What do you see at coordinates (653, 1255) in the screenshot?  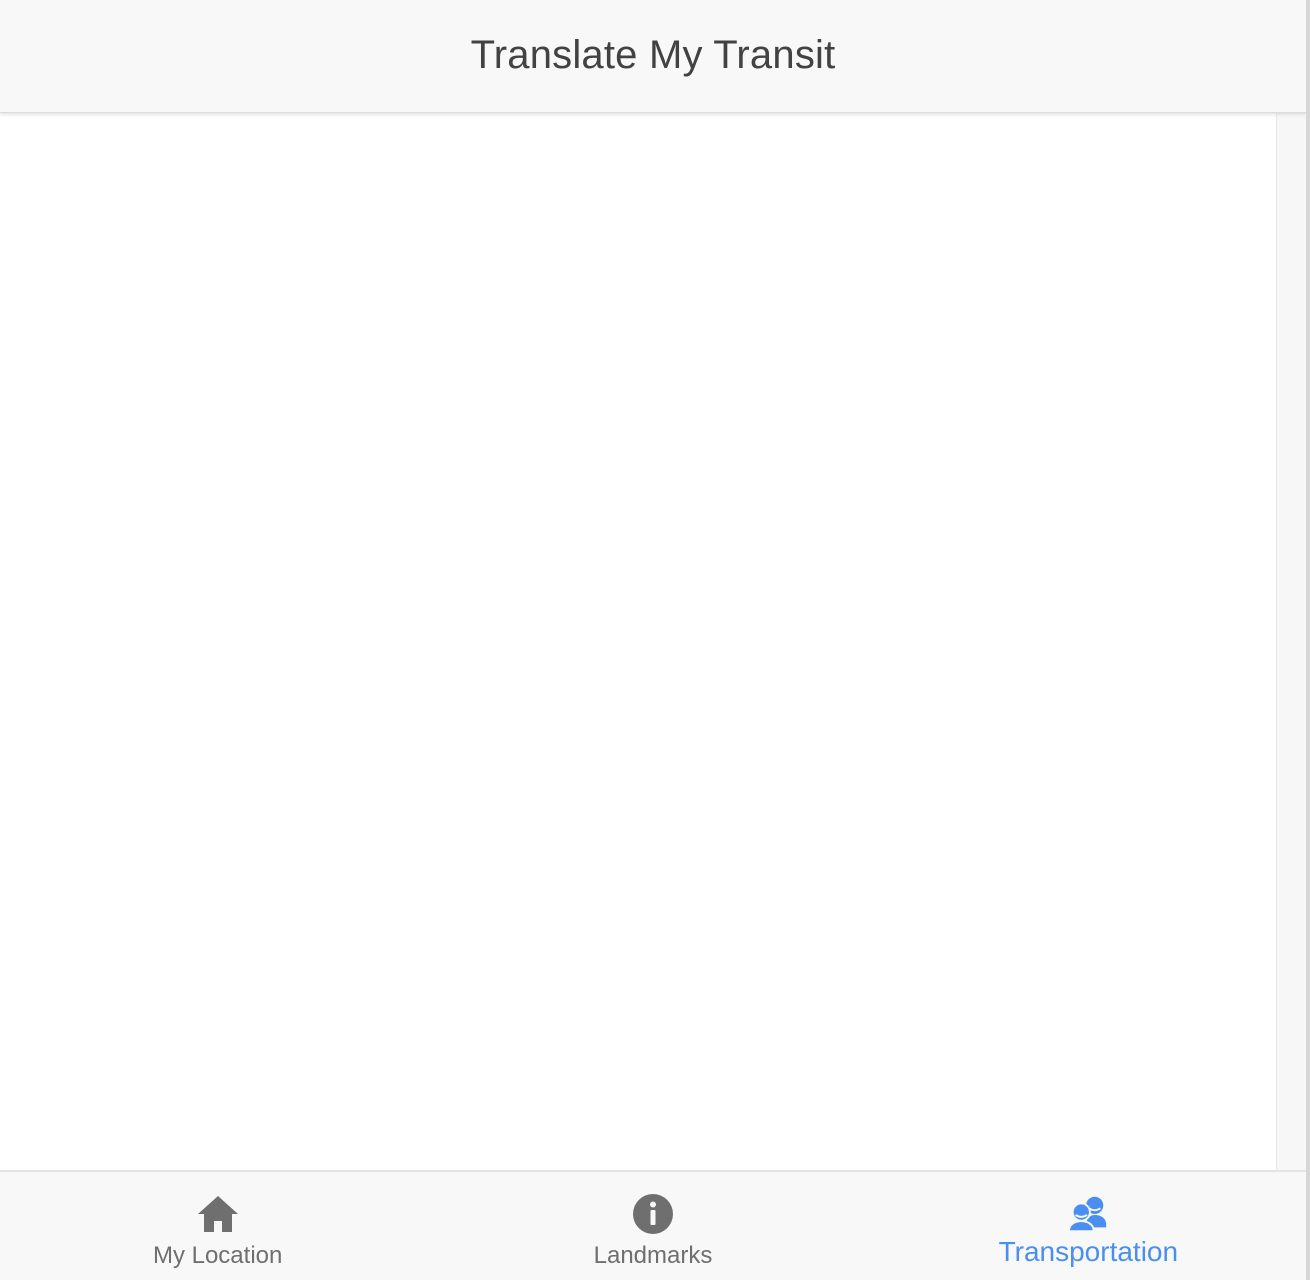 I see `tab-label-landmarks: Landmarks` at bounding box center [653, 1255].